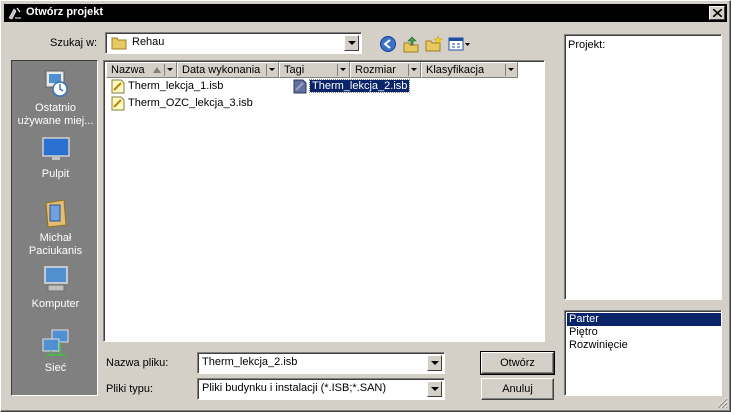  Describe the element at coordinates (294, 70) in the screenshot. I see `column-tags-label: Tagi` at that location.